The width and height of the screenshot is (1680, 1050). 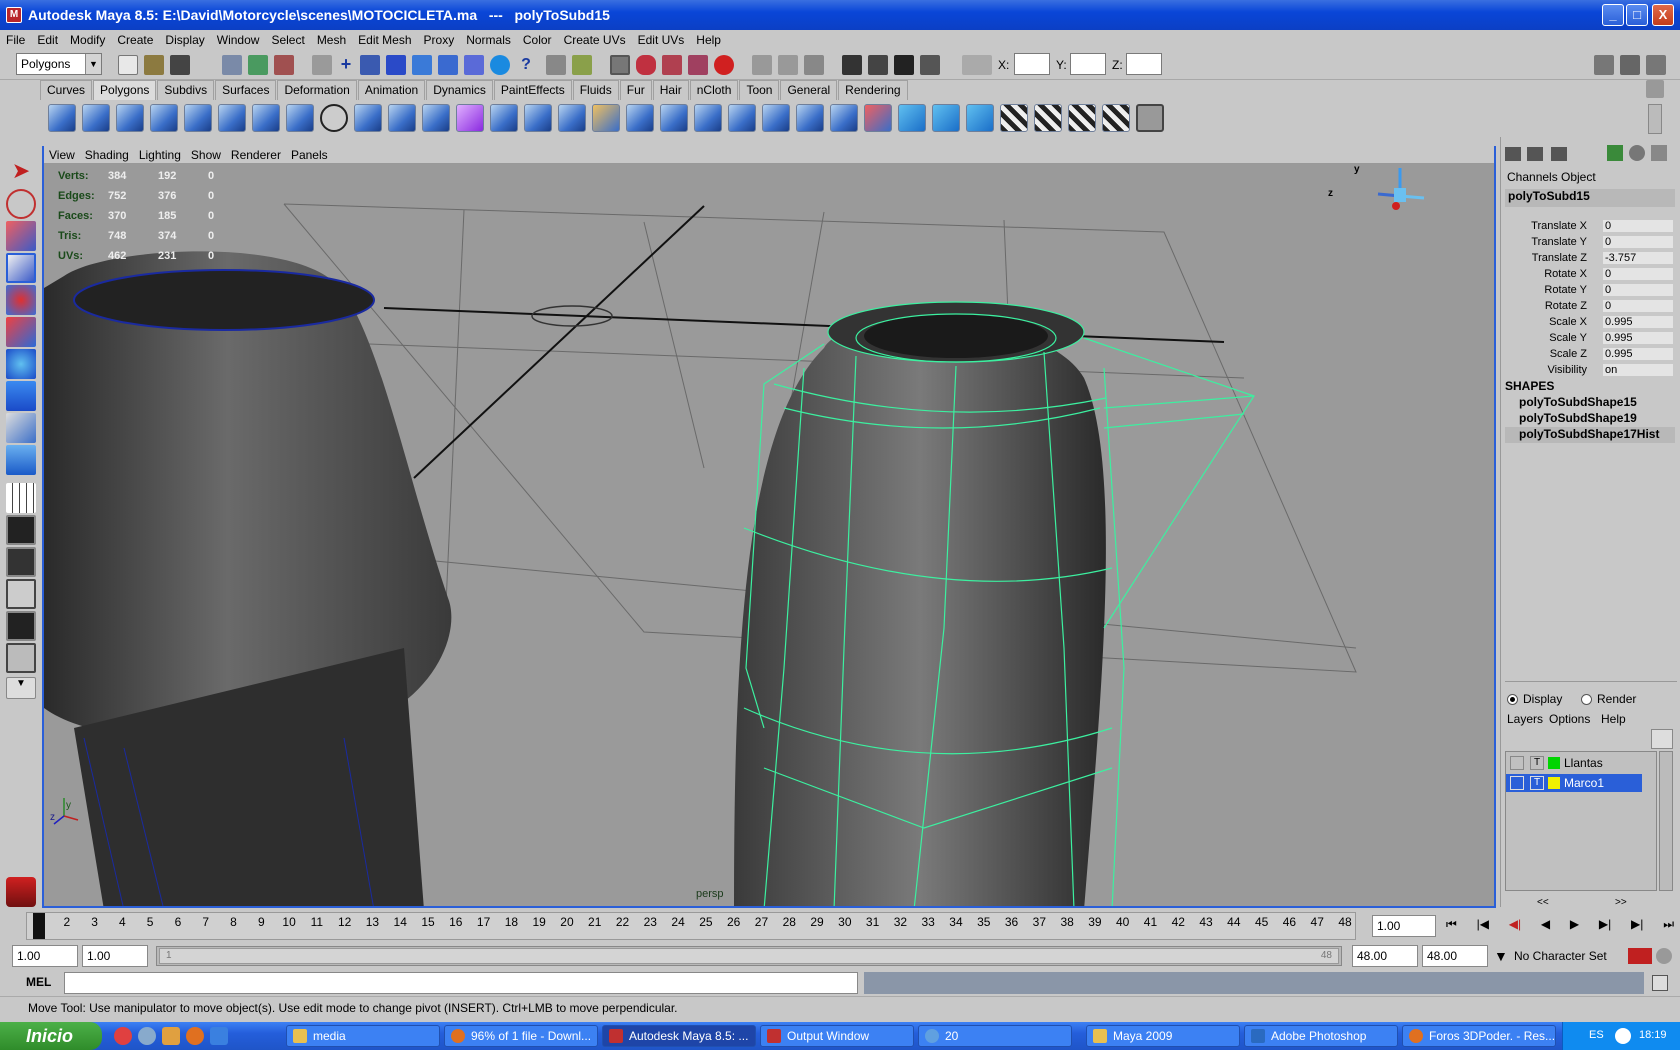 I want to click on range-slider: 1 48, so click(x=749, y=956).